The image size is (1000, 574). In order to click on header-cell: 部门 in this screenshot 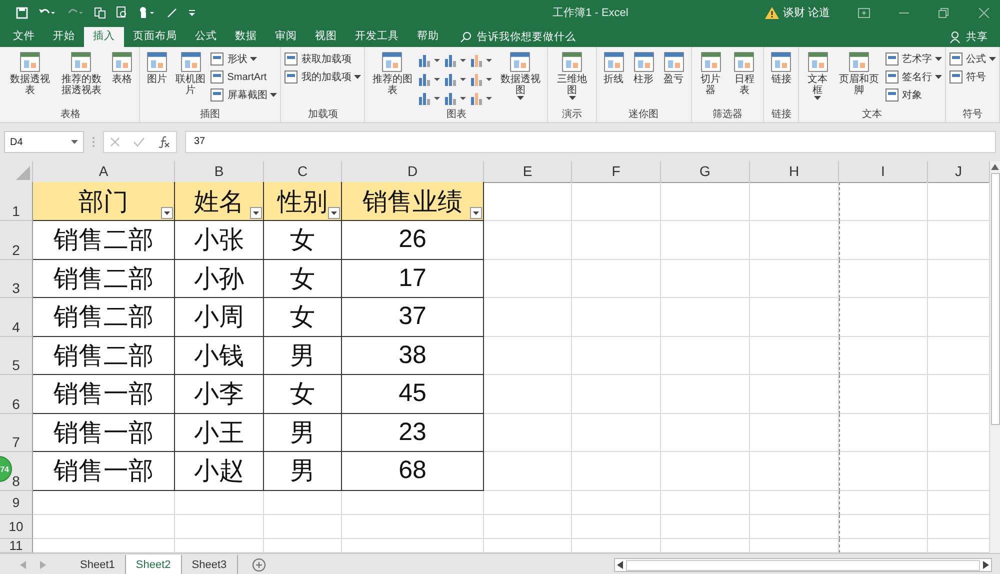, I will do `click(104, 201)`.